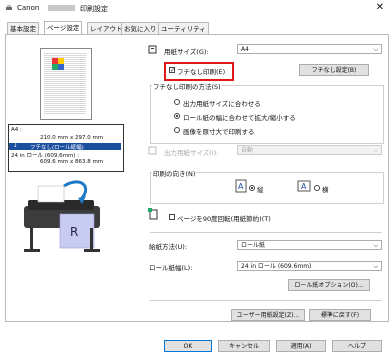 The height and width of the screenshot is (362, 392). I want to click on method-option-fit-roll: ロール紙の幅に合わせて拡大/縮小する, so click(239, 118).